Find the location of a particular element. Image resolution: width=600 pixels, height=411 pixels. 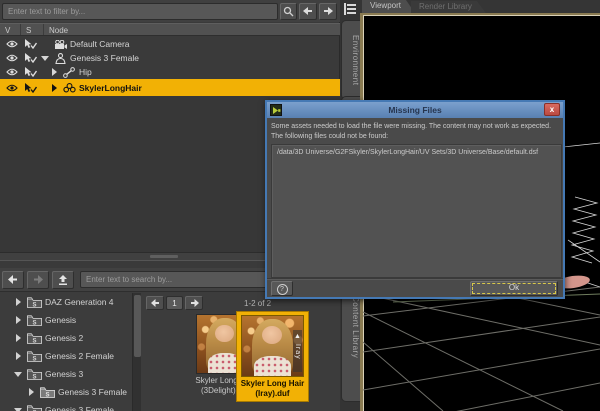

tab-environment: Environment is located at coordinates (350, 60).